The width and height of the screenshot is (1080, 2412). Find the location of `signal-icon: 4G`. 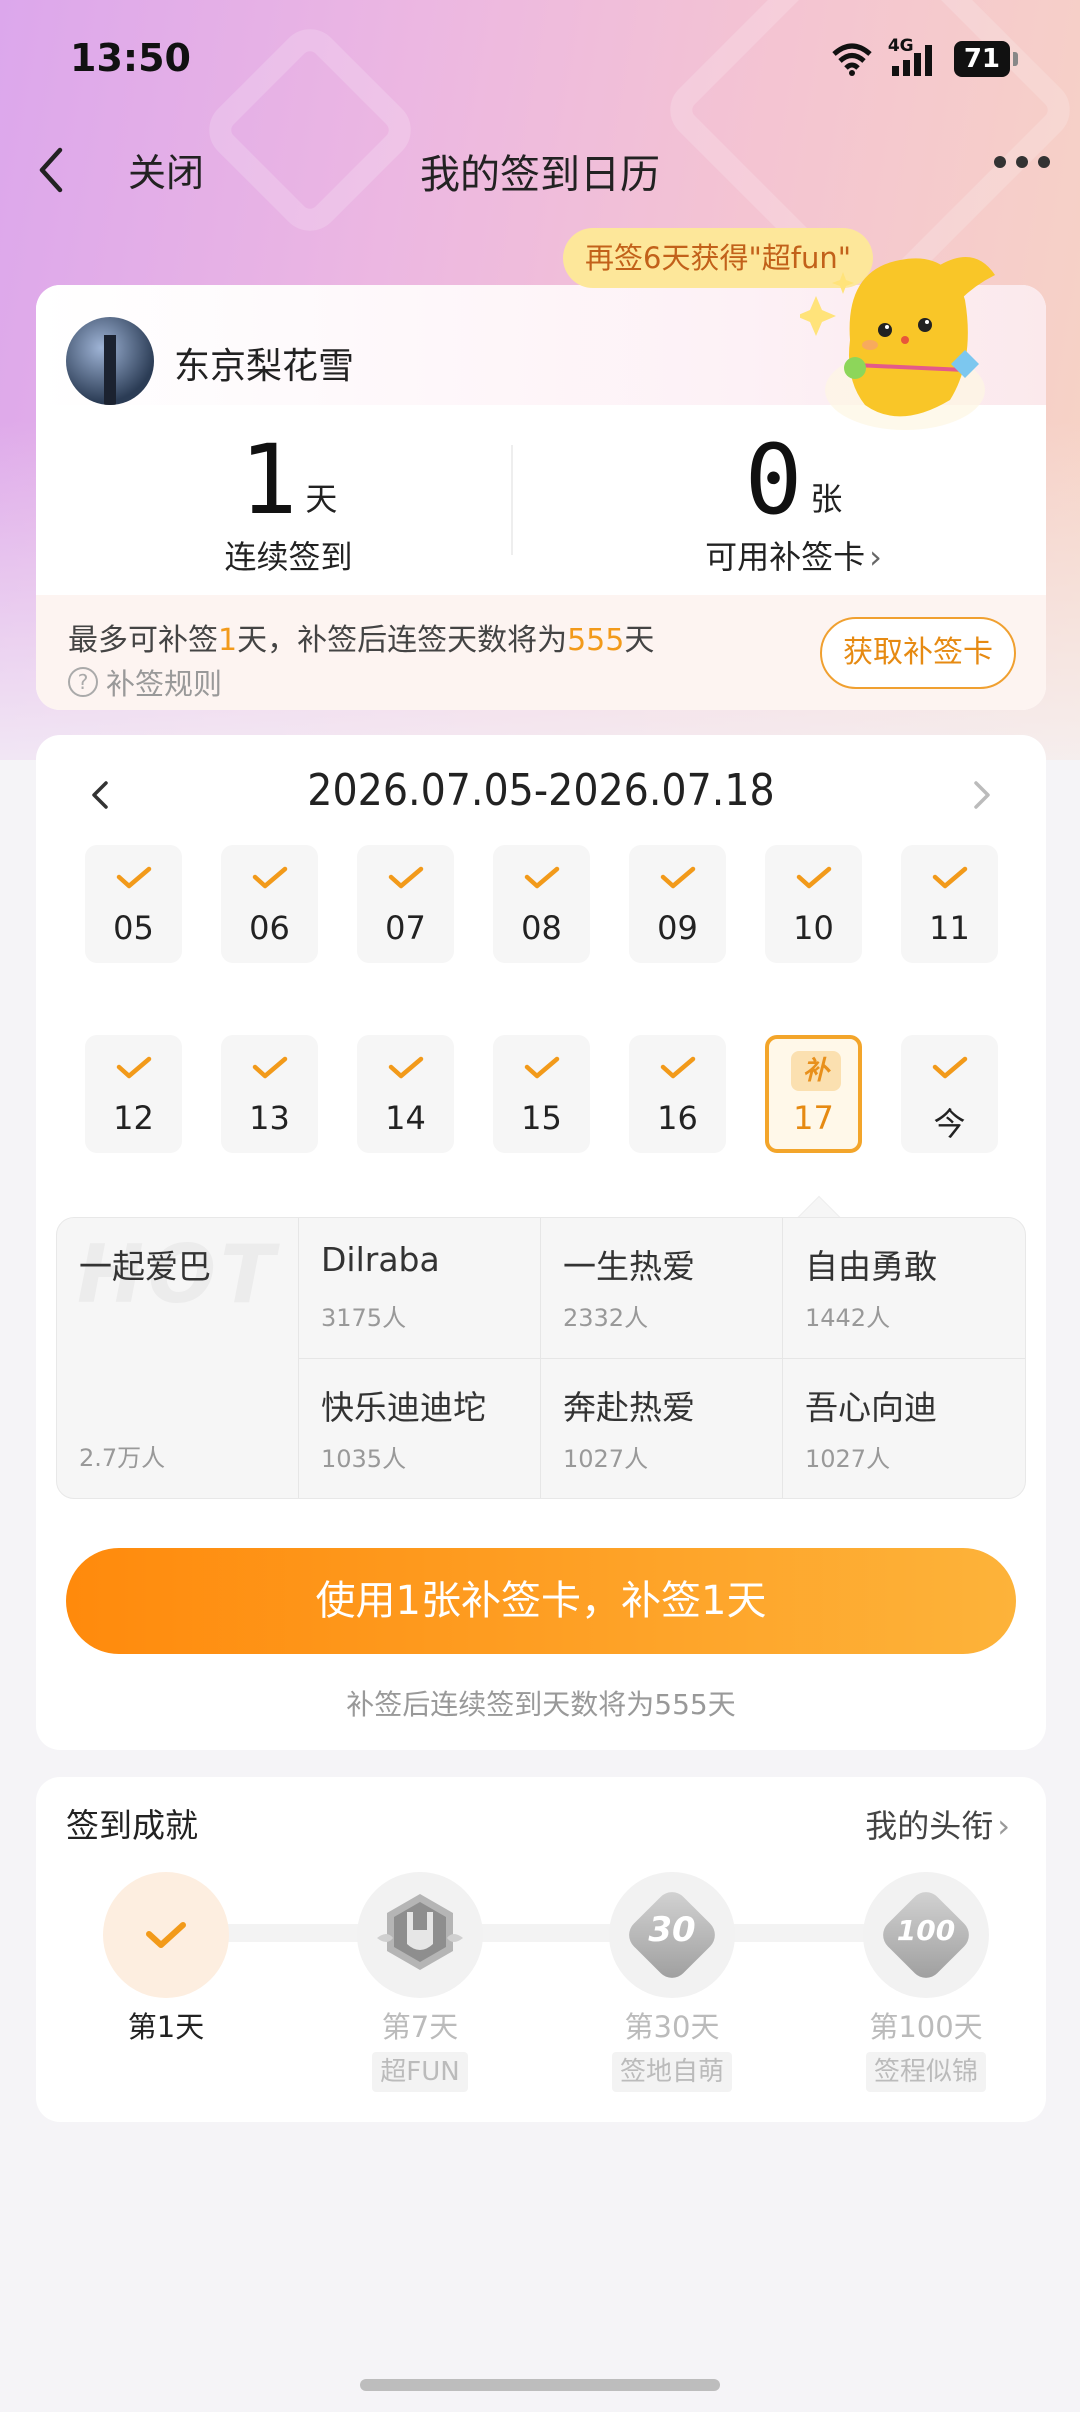

signal-icon: 4G is located at coordinates (914, 57).